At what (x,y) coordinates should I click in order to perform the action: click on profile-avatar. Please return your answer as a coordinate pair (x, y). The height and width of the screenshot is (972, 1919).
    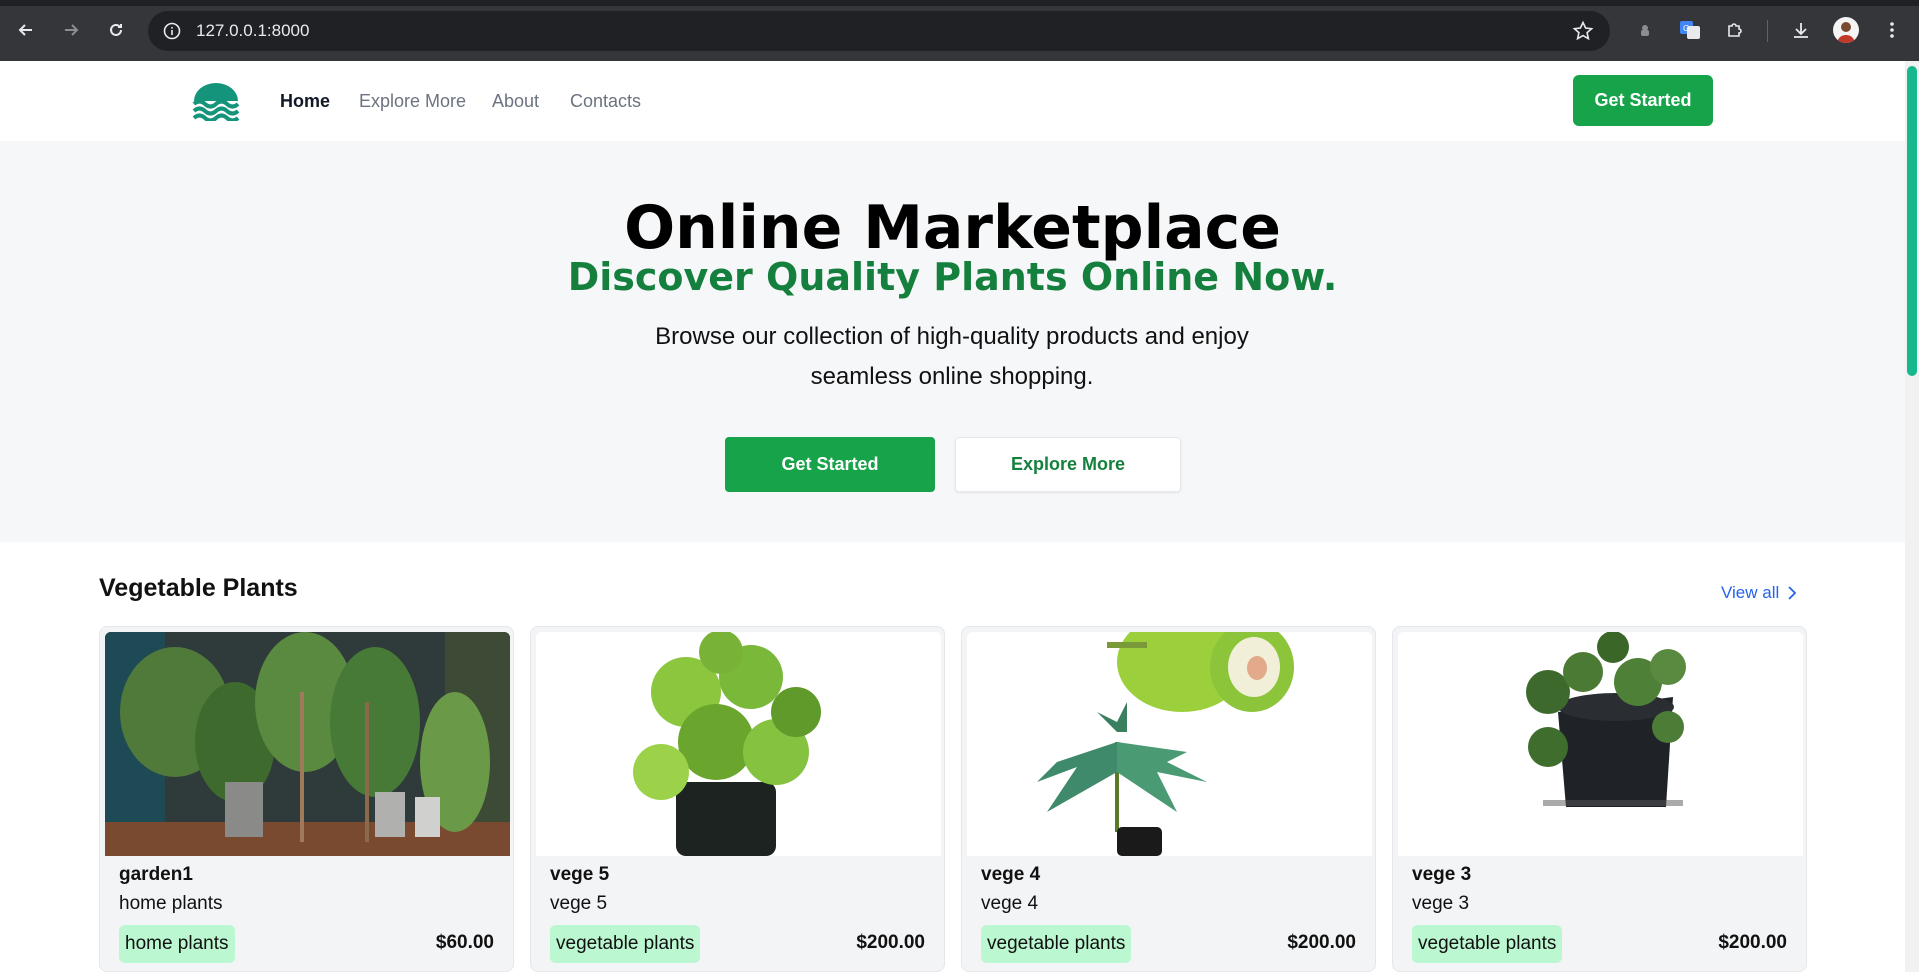
    Looking at the image, I should click on (1846, 30).